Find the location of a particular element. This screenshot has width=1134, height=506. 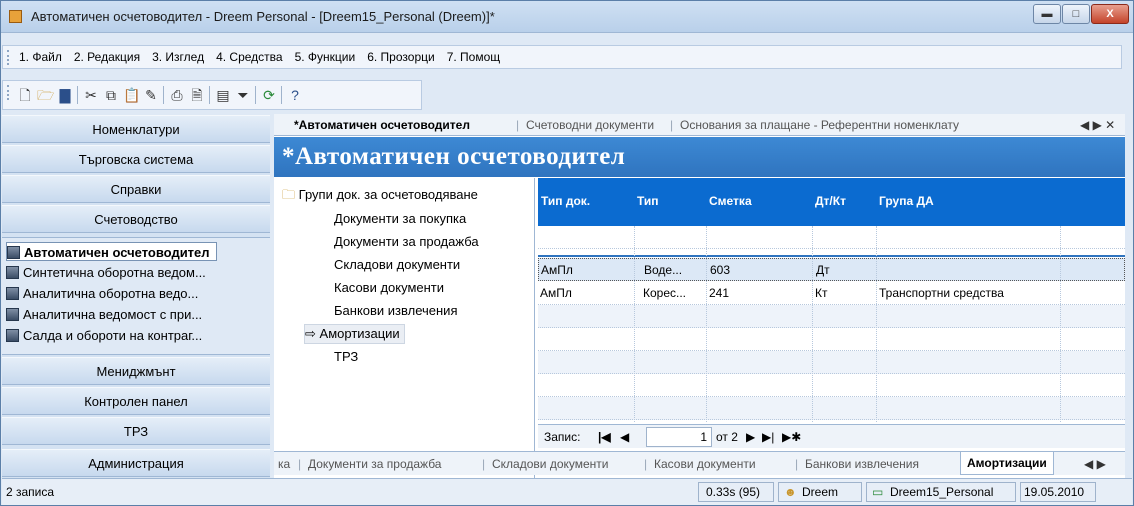

status-timing: 0.33s (95) is located at coordinates (733, 492).